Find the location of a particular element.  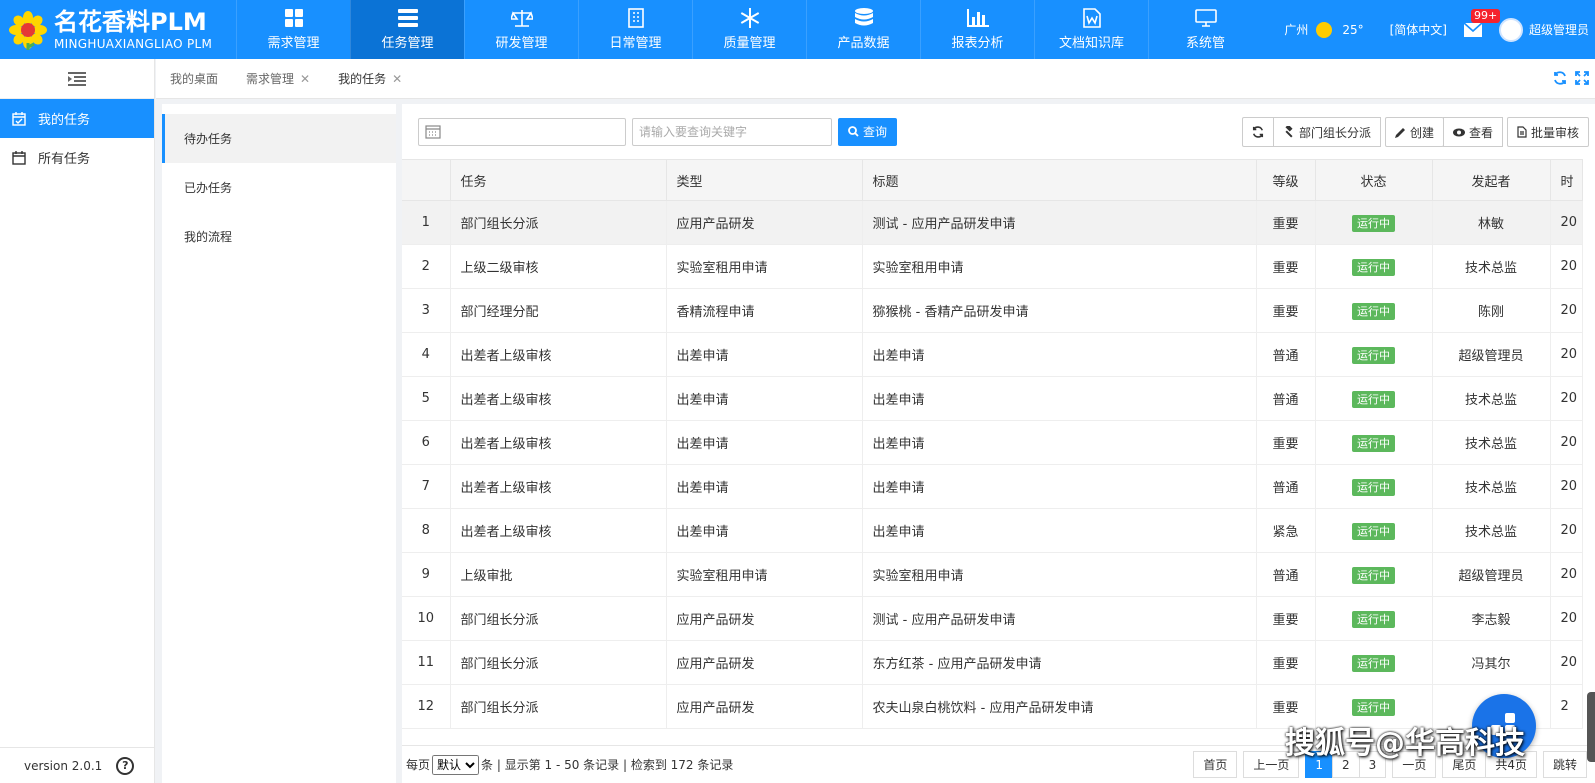

table-row: 5 出差者上级审核 出差申请 出差申请 普通 运行中 技术总监 20 is located at coordinates (992, 398).